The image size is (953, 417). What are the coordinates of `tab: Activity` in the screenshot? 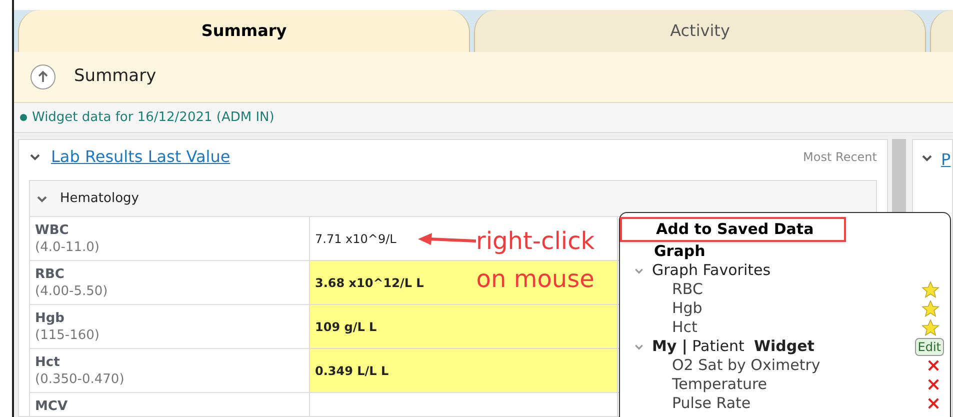 It's located at (700, 31).